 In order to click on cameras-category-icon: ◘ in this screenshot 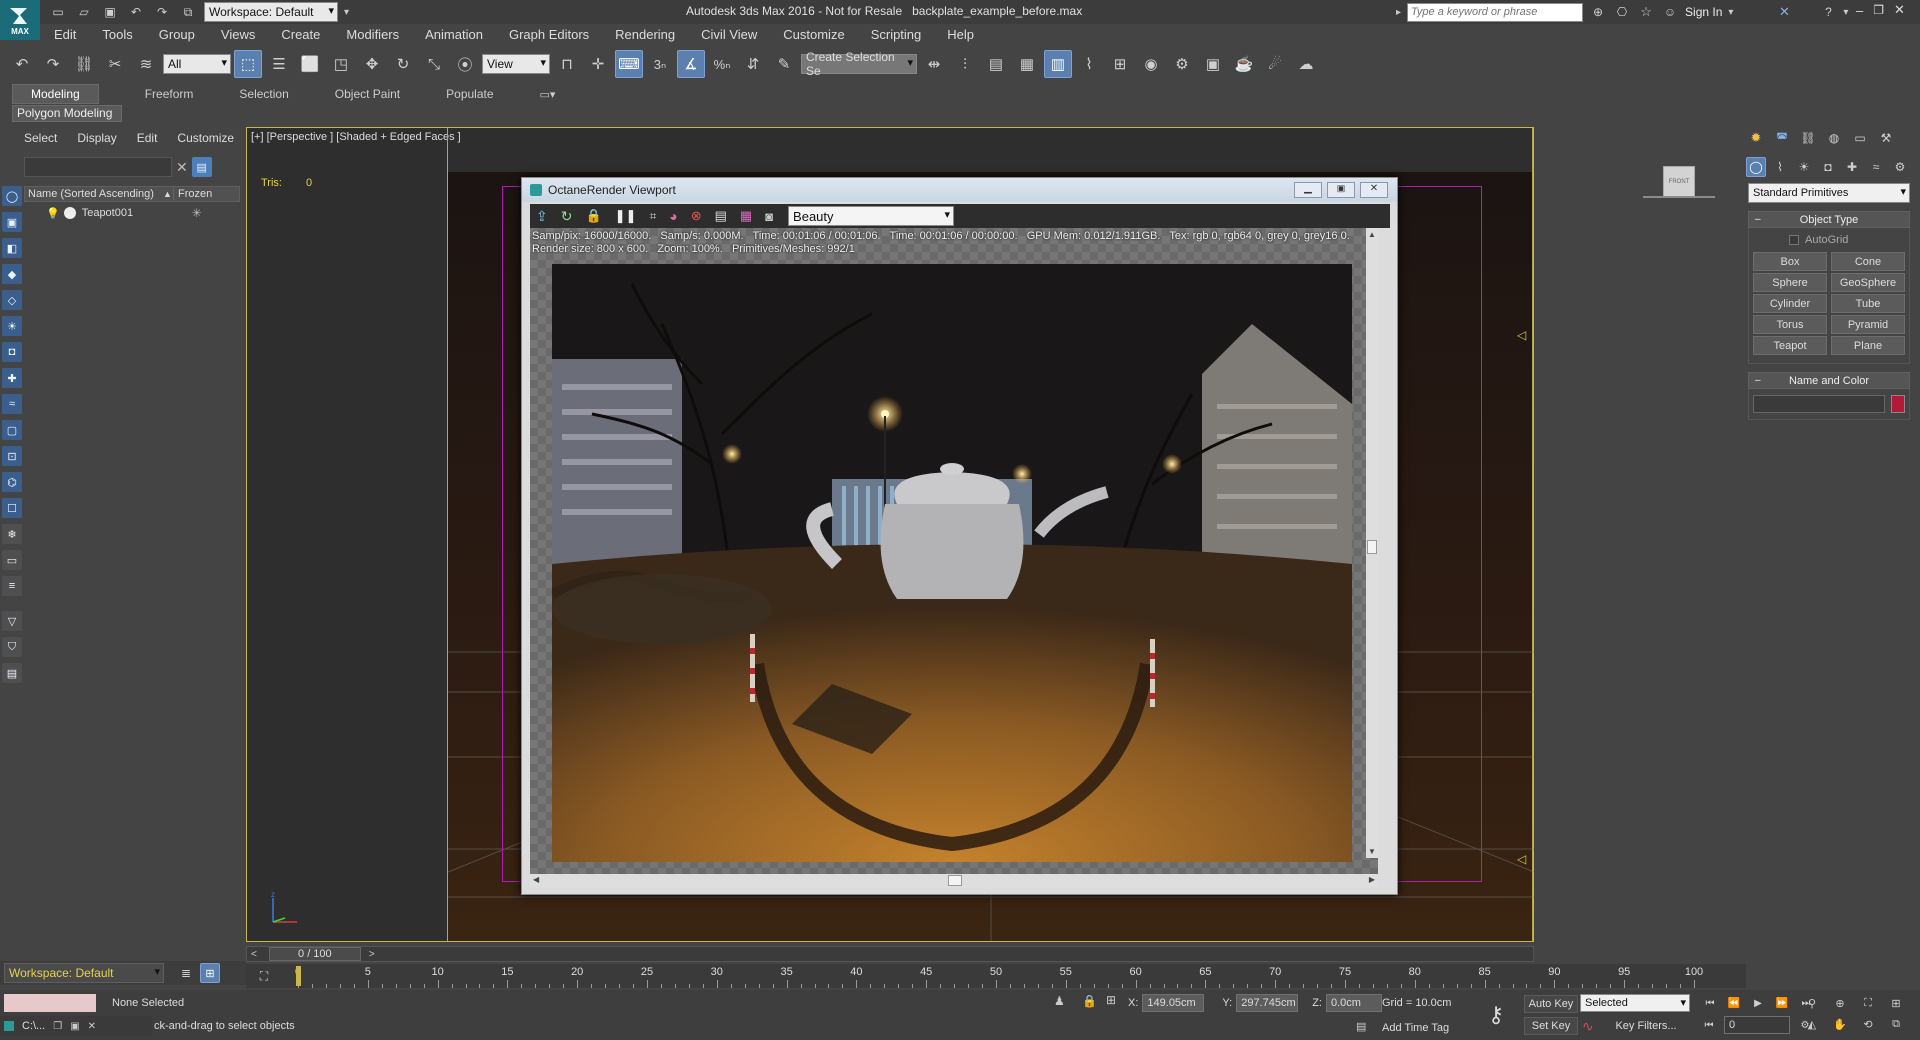, I will do `click(1828, 167)`.